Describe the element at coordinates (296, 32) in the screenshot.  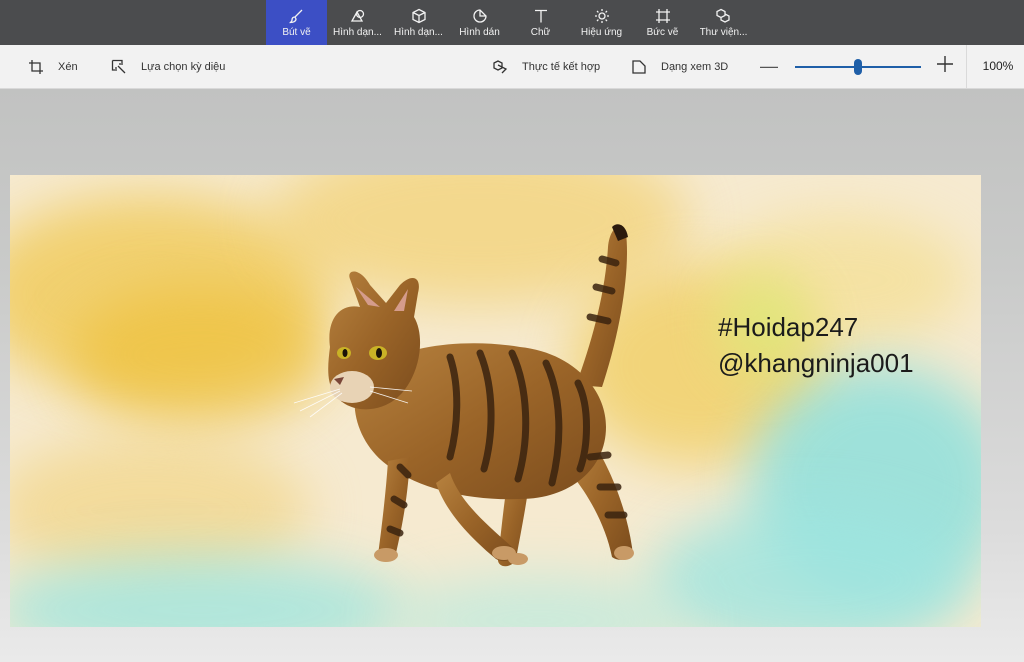
I see `tool-label: Bút vẽ` at that location.